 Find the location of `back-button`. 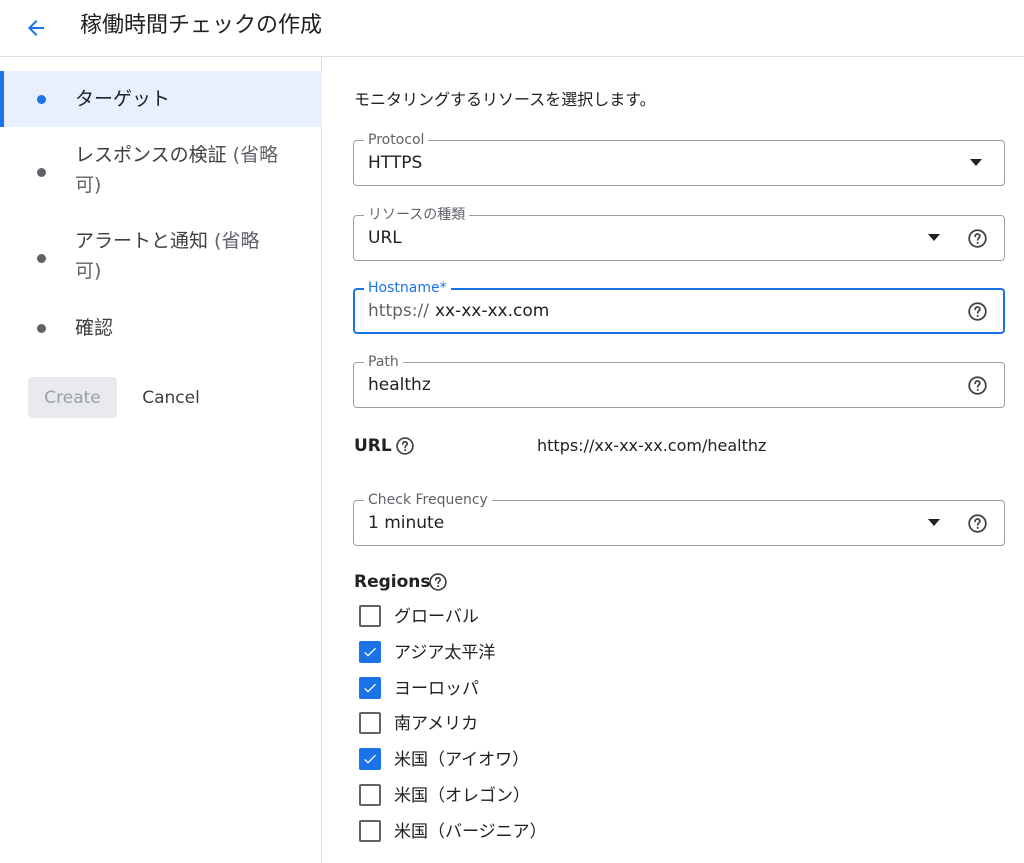

back-button is located at coordinates (36, 28).